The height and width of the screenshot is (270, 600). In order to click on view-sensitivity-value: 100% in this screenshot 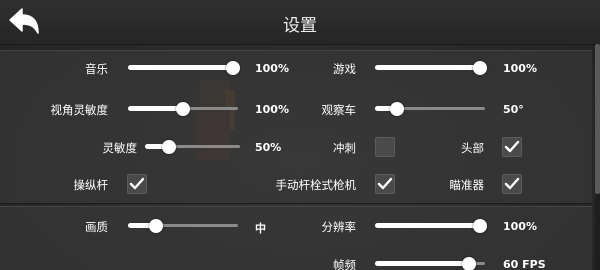, I will do `click(272, 109)`.